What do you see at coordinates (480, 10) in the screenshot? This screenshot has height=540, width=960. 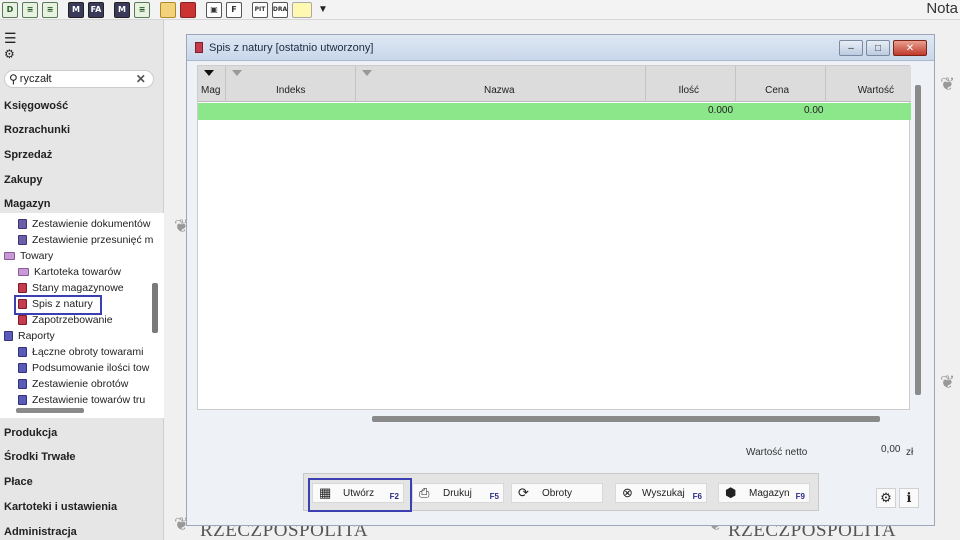 I see `main-toolbar: D ≡ ≡ M FA M ≡ ▣ F PIT DRA ▼` at bounding box center [480, 10].